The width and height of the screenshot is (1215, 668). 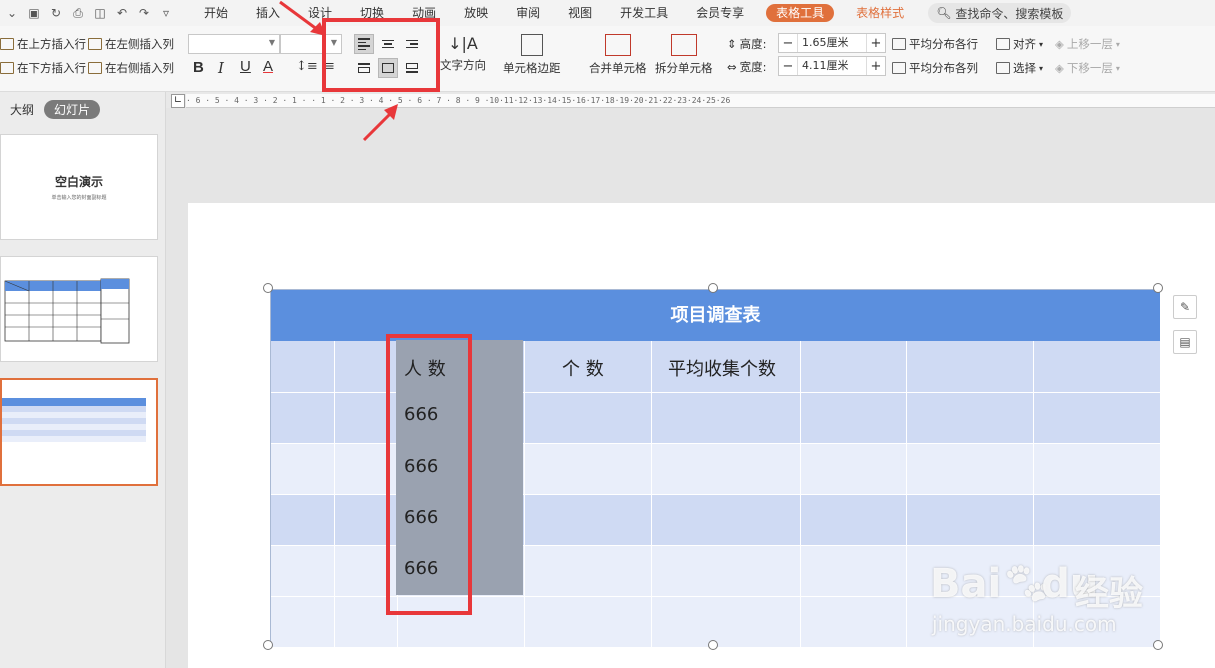 I want to click on height-label: 高度:, so click(x=753, y=44).